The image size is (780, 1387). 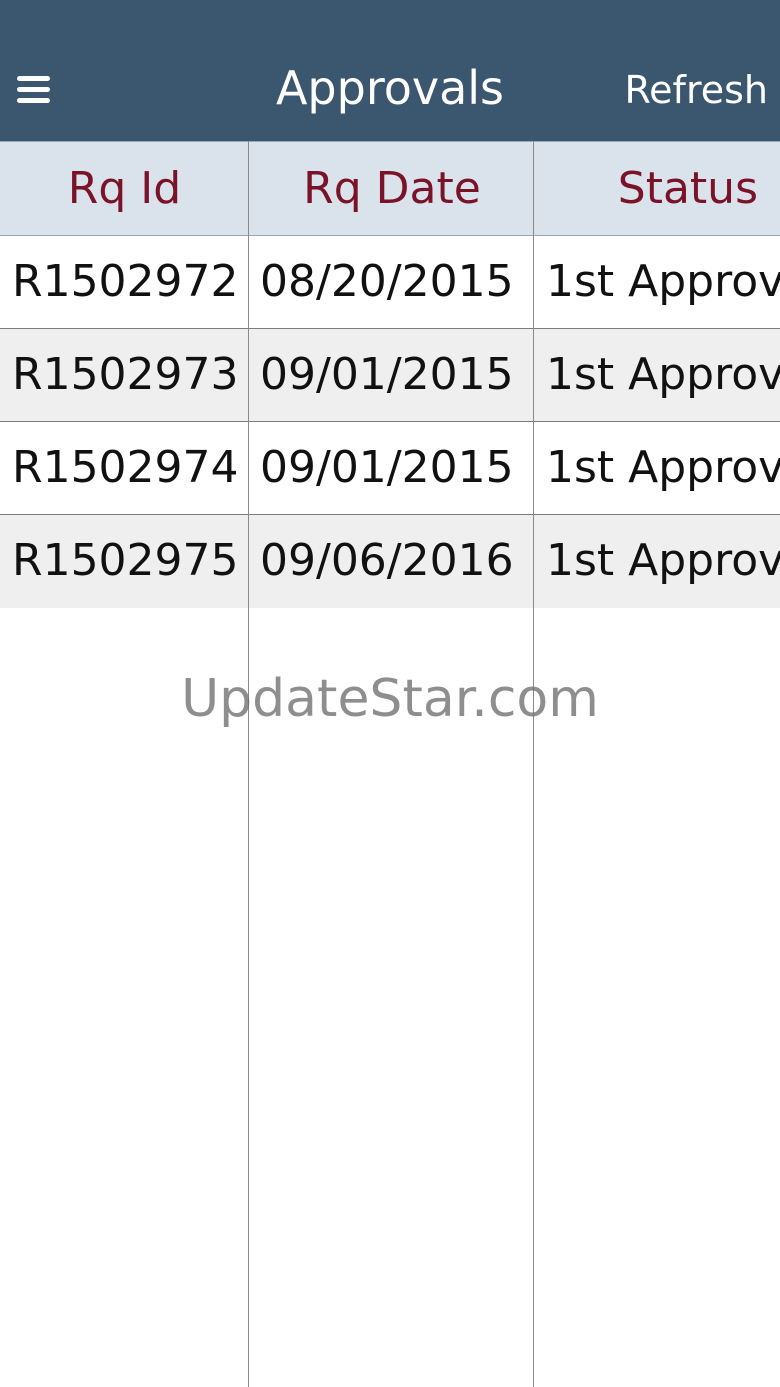 What do you see at coordinates (387, 560) in the screenshot?
I see `rq-date-cell: 09/06/2016` at bounding box center [387, 560].